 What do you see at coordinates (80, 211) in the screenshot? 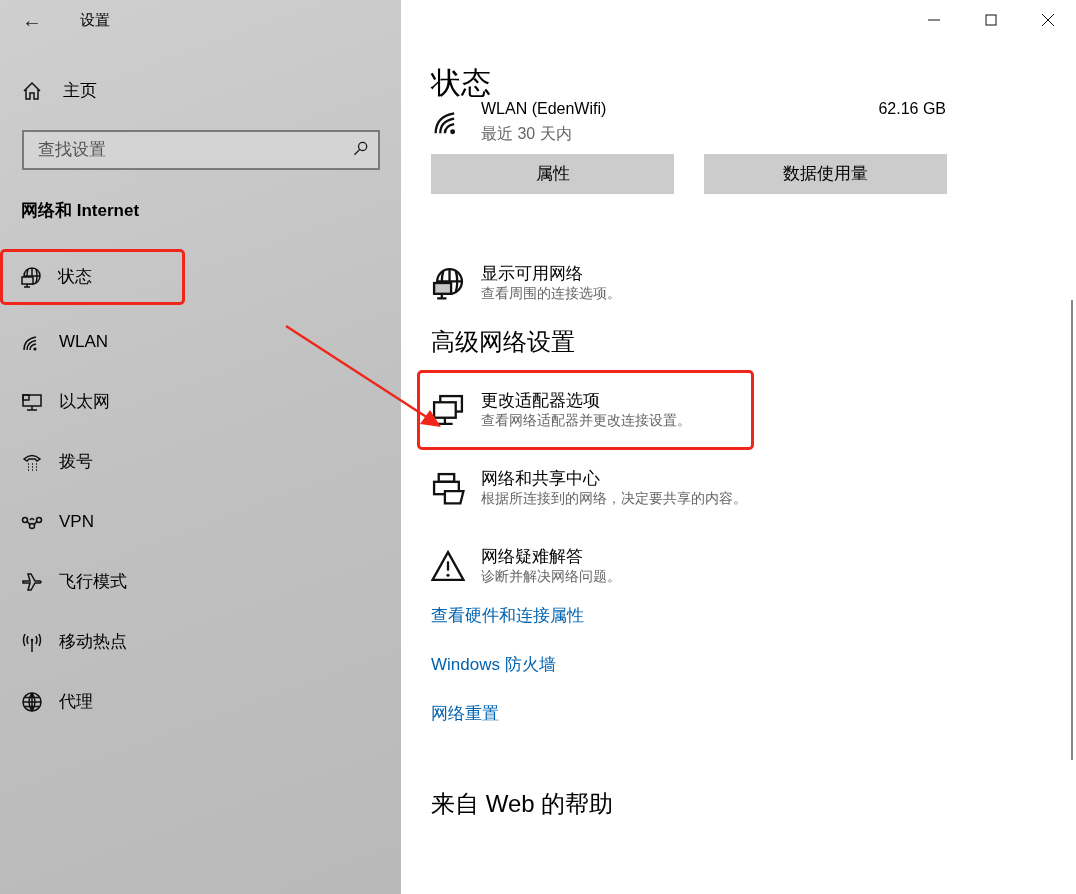
I see `section-heading: 网络和 Internet` at bounding box center [80, 211].